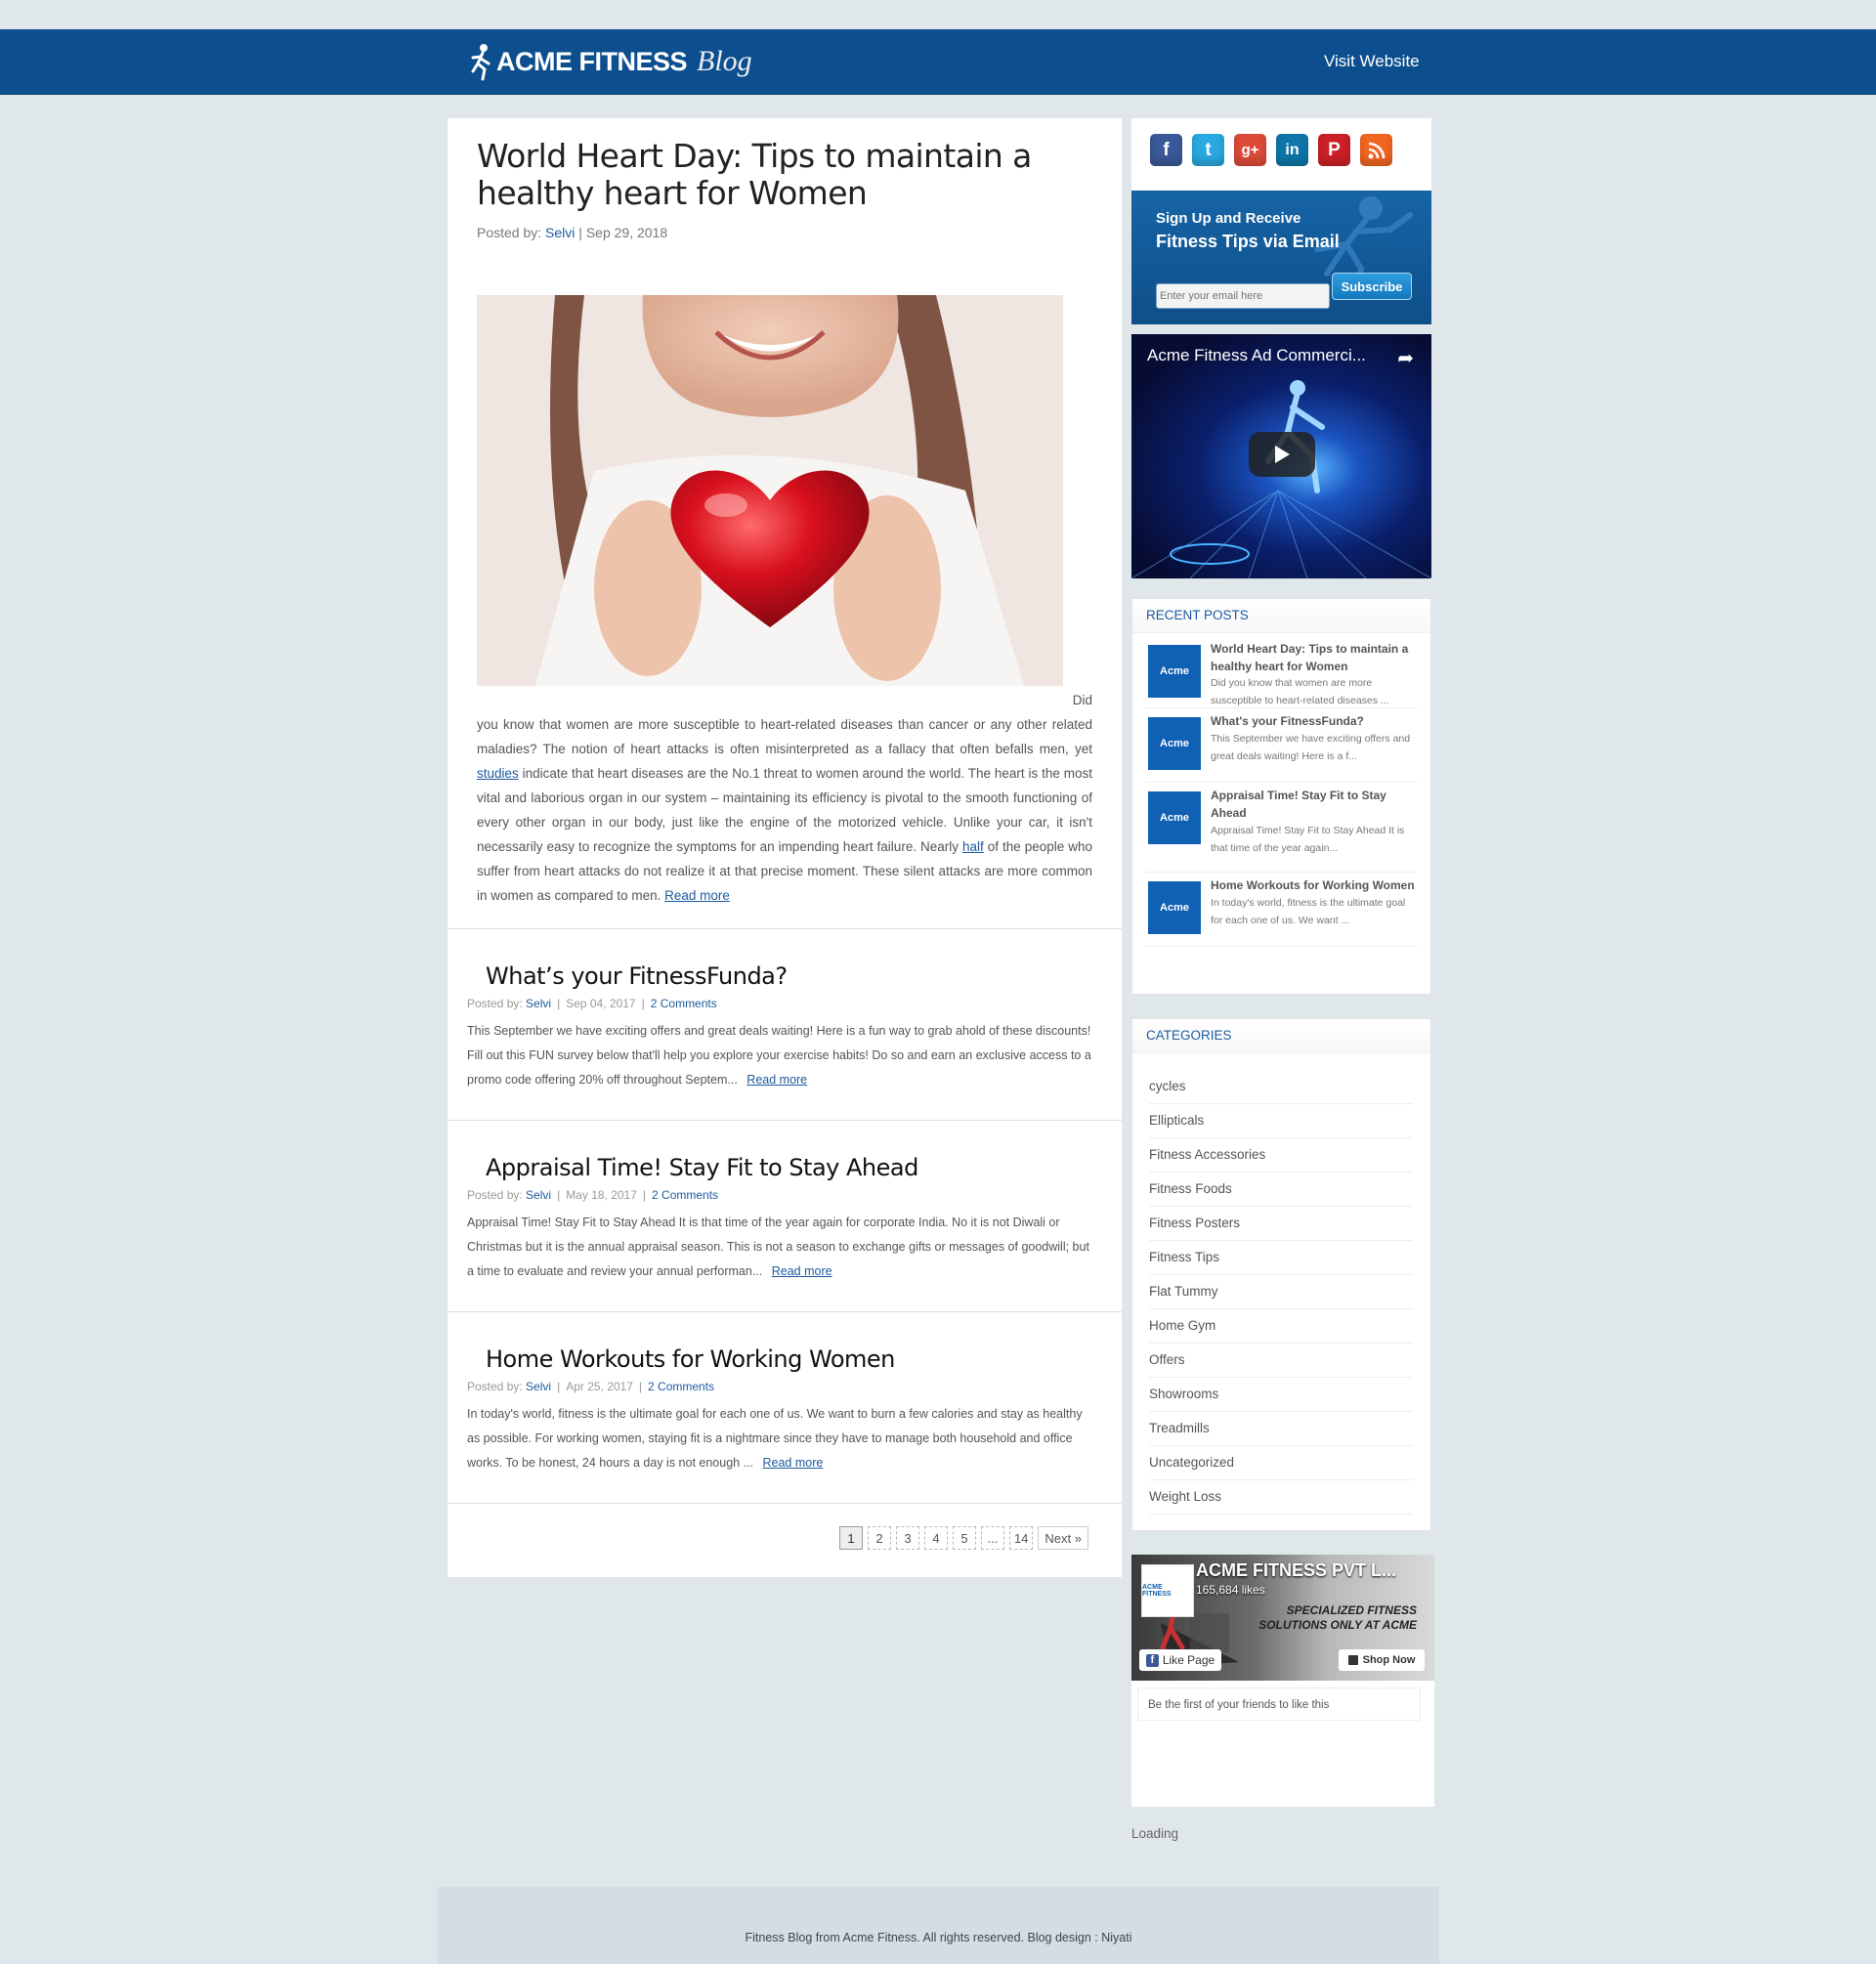 This screenshot has width=1876, height=1964. I want to click on category-link: Home Gym, so click(1281, 1326).